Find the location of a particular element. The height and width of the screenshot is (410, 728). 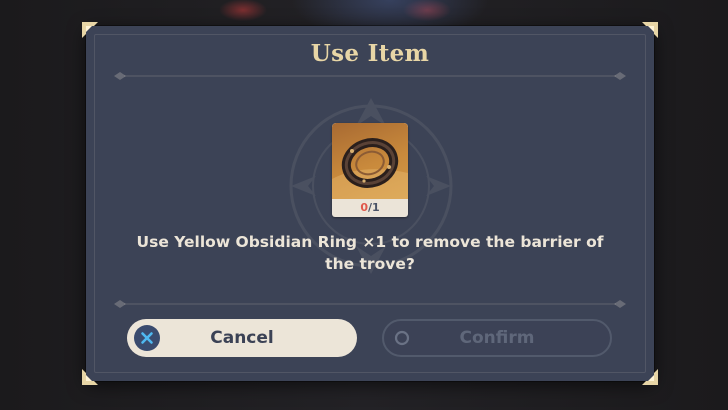

confirm-button: Confirm is located at coordinates (497, 338).